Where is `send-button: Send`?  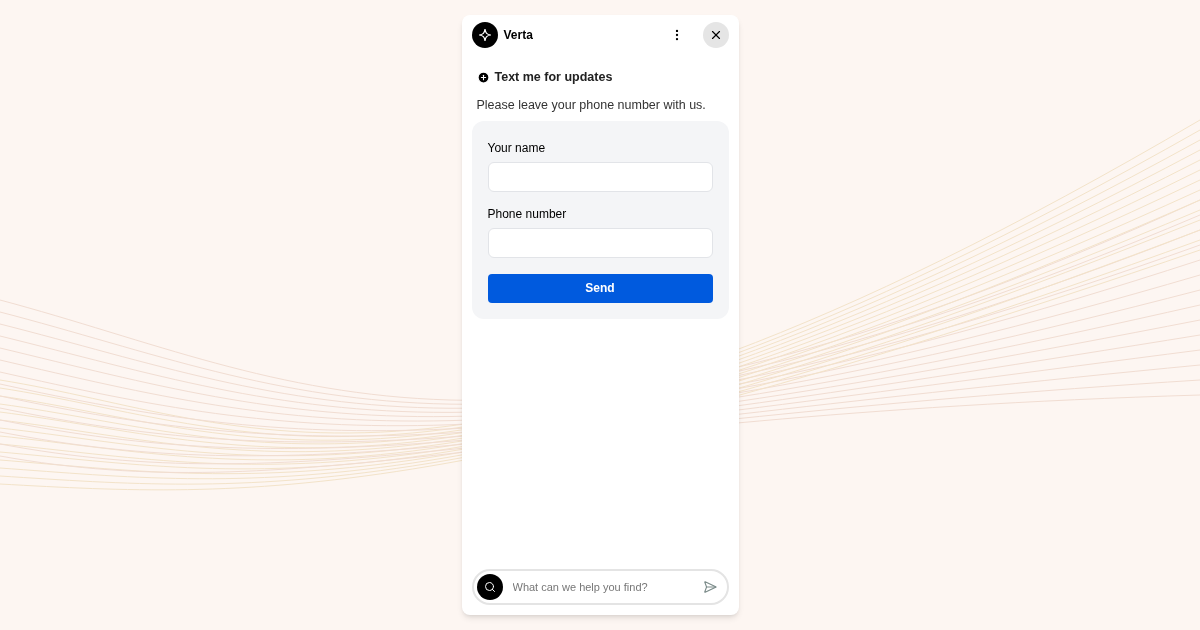
send-button: Send is located at coordinates (600, 288).